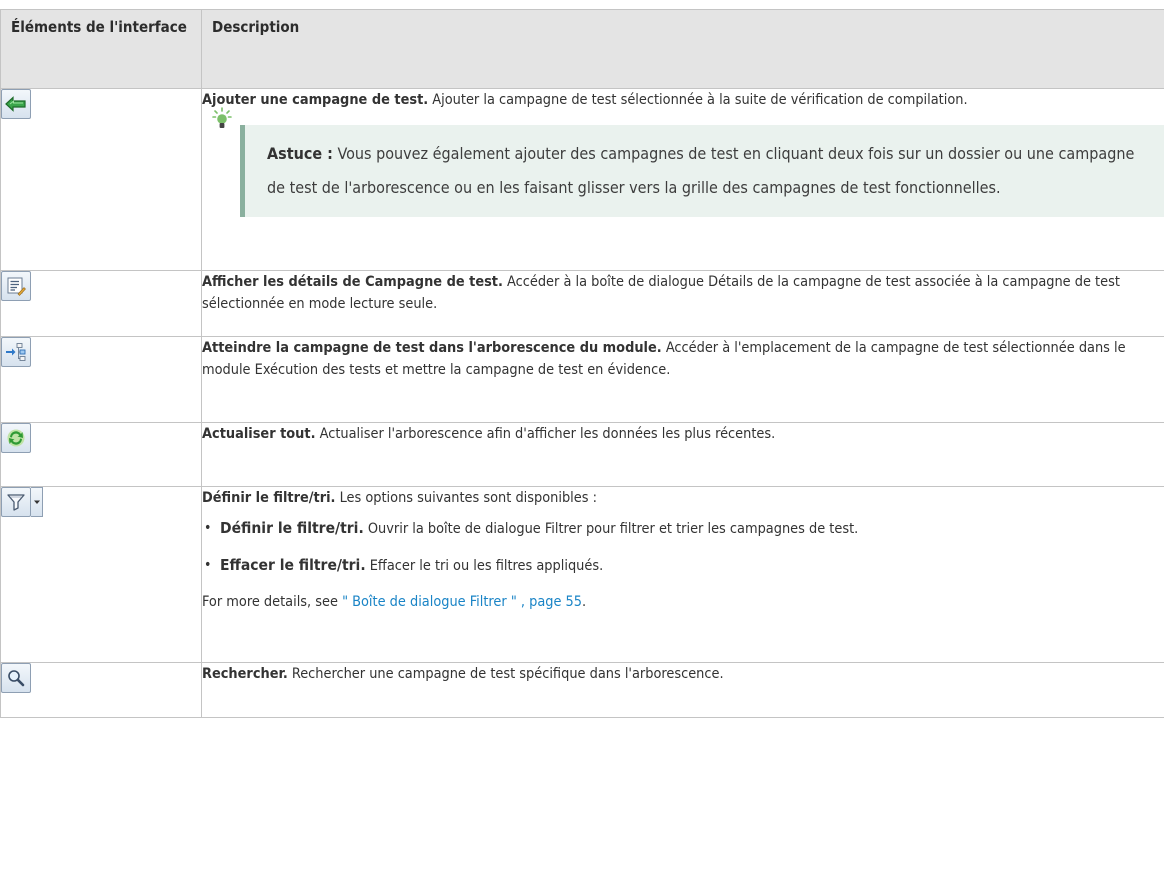 The image size is (1164, 895). What do you see at coordinates (16, 502) in the screenshot?
I see `filter-icon` at bounding box center [16, 502].